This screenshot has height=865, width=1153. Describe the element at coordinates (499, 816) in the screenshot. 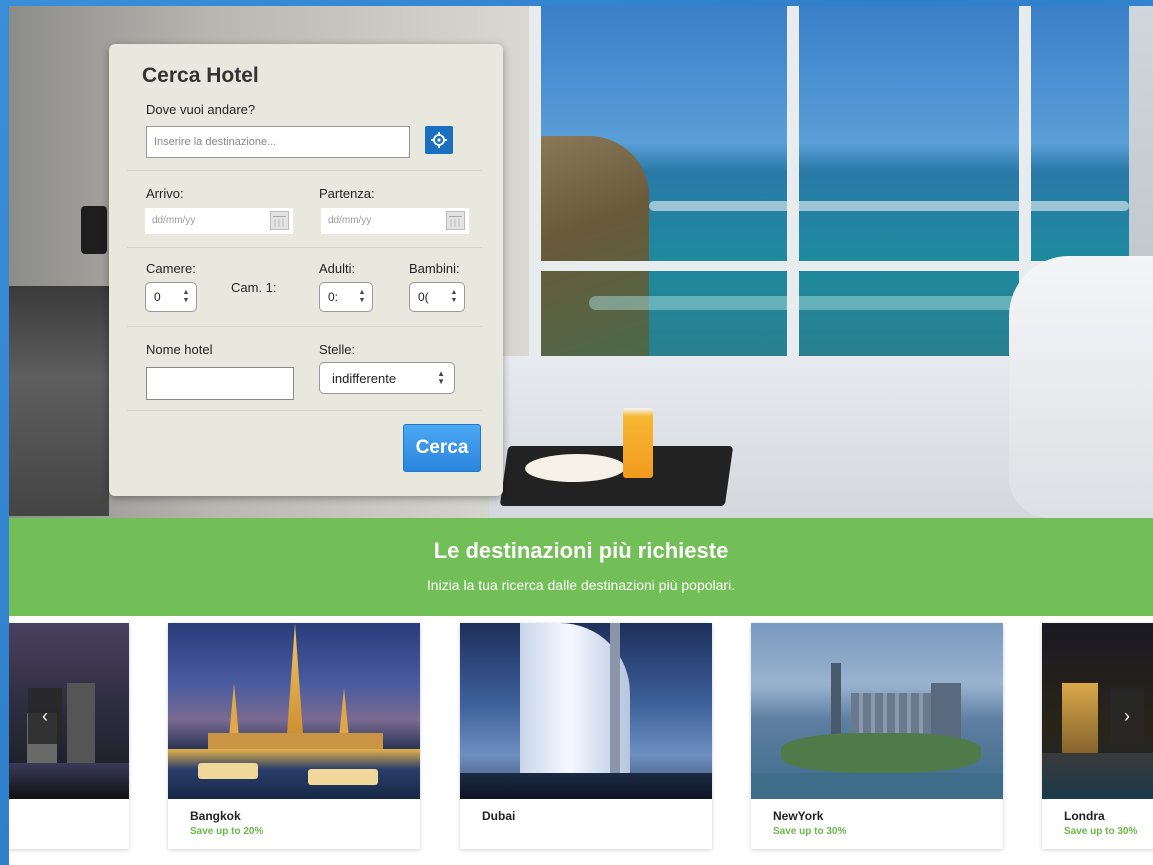

I see `destination-city: Dubai` at that location.